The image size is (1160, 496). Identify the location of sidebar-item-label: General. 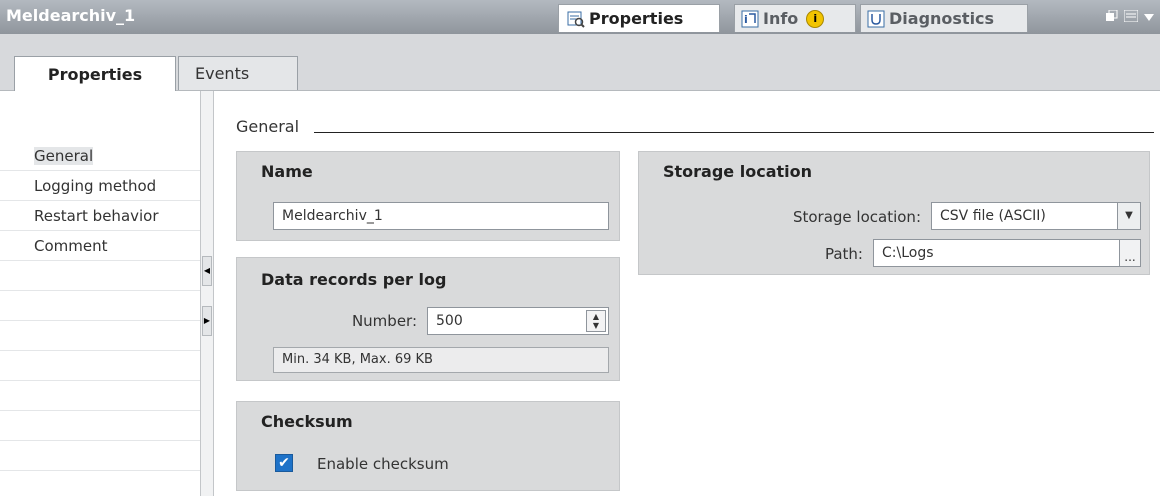
(64, 156).